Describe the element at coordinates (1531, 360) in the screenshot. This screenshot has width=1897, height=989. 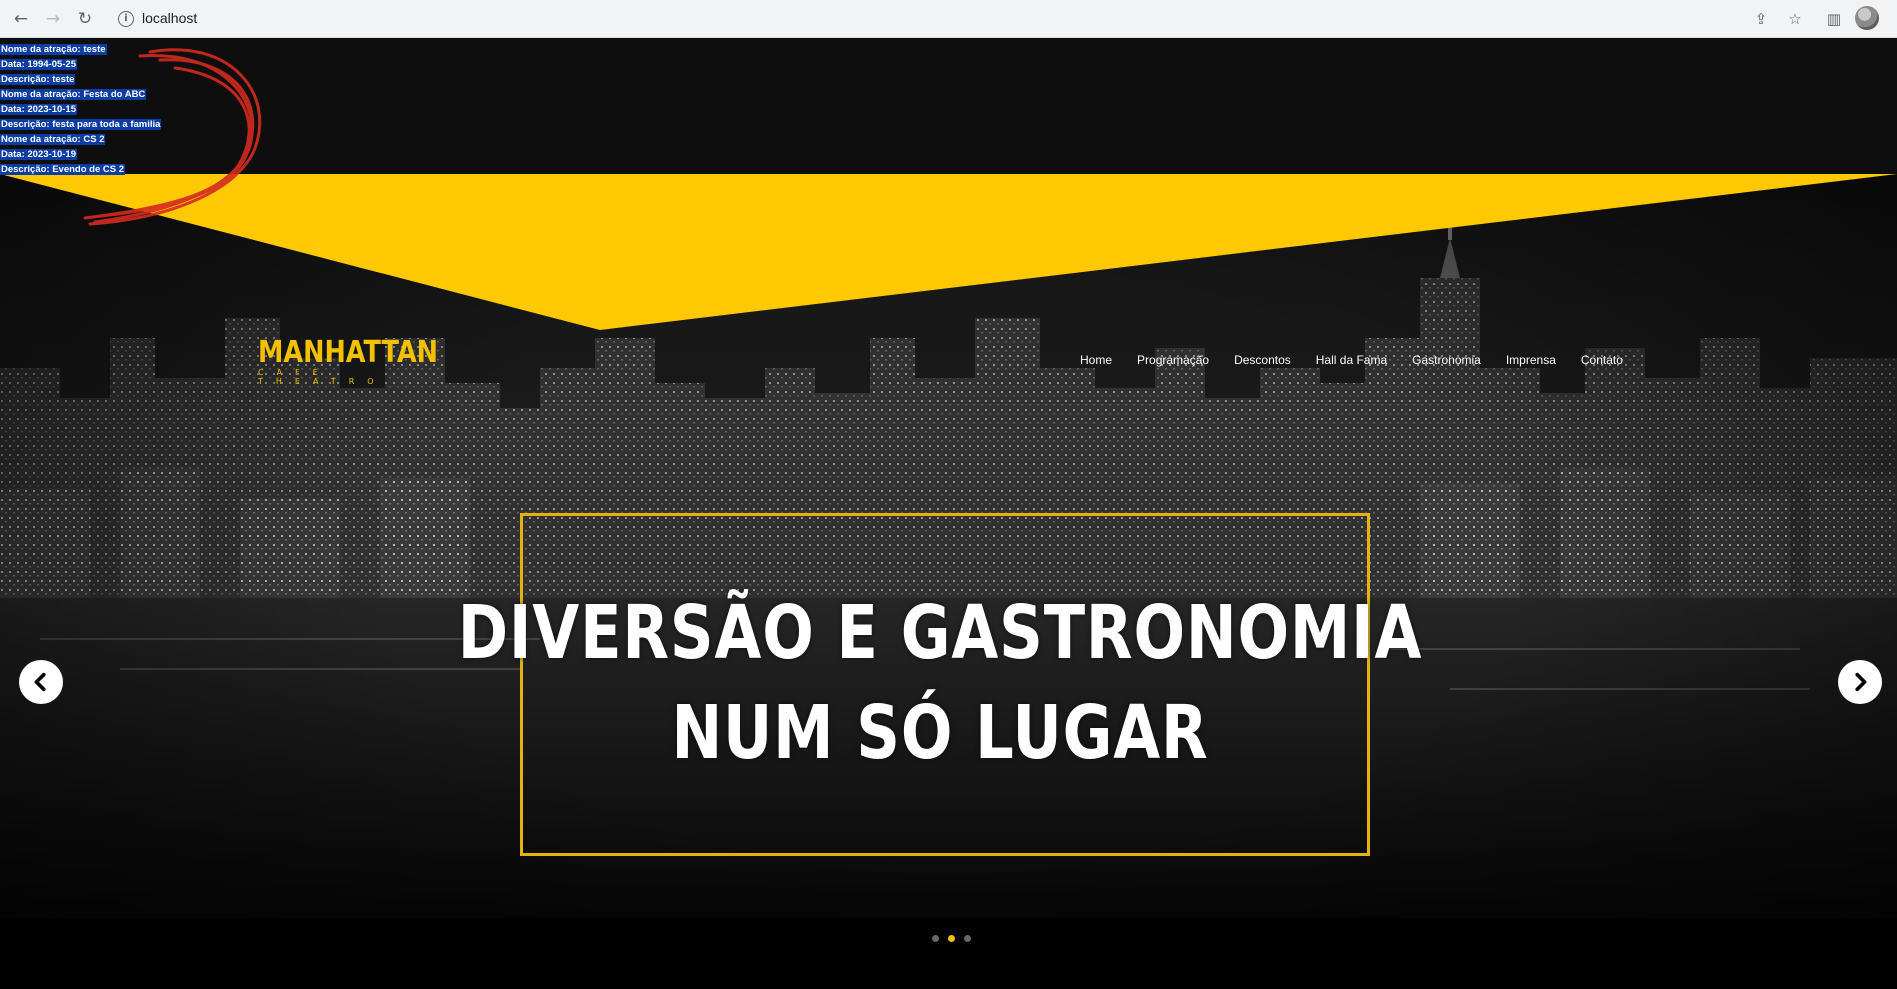
I see `menu-item-imprensa: Imprensa` at that location.